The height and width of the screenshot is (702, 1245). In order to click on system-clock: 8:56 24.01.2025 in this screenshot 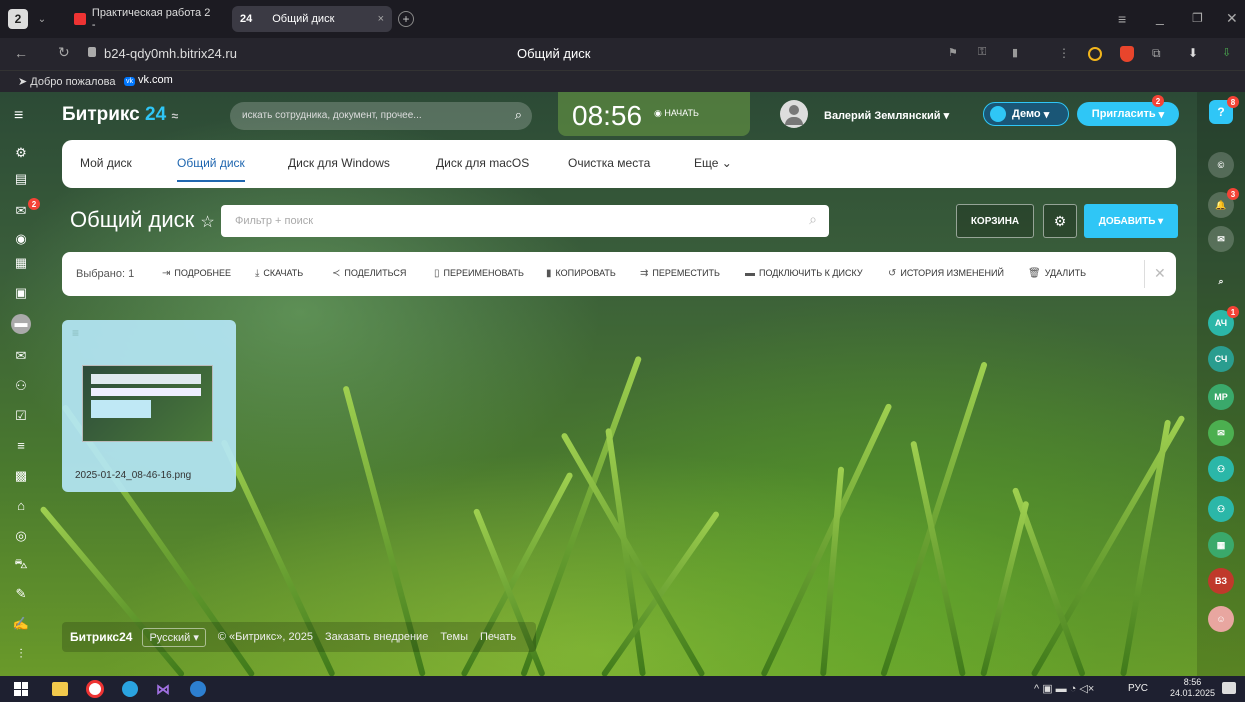, I will do `click(1192, 688)`.